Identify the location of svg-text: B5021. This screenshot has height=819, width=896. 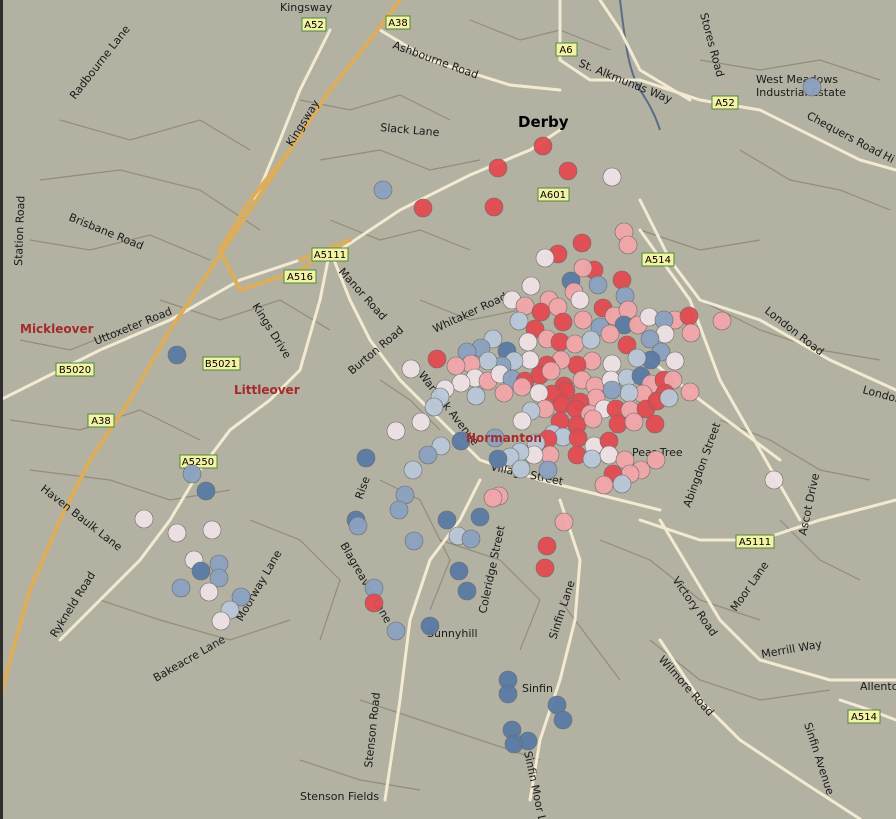
(221, 364).